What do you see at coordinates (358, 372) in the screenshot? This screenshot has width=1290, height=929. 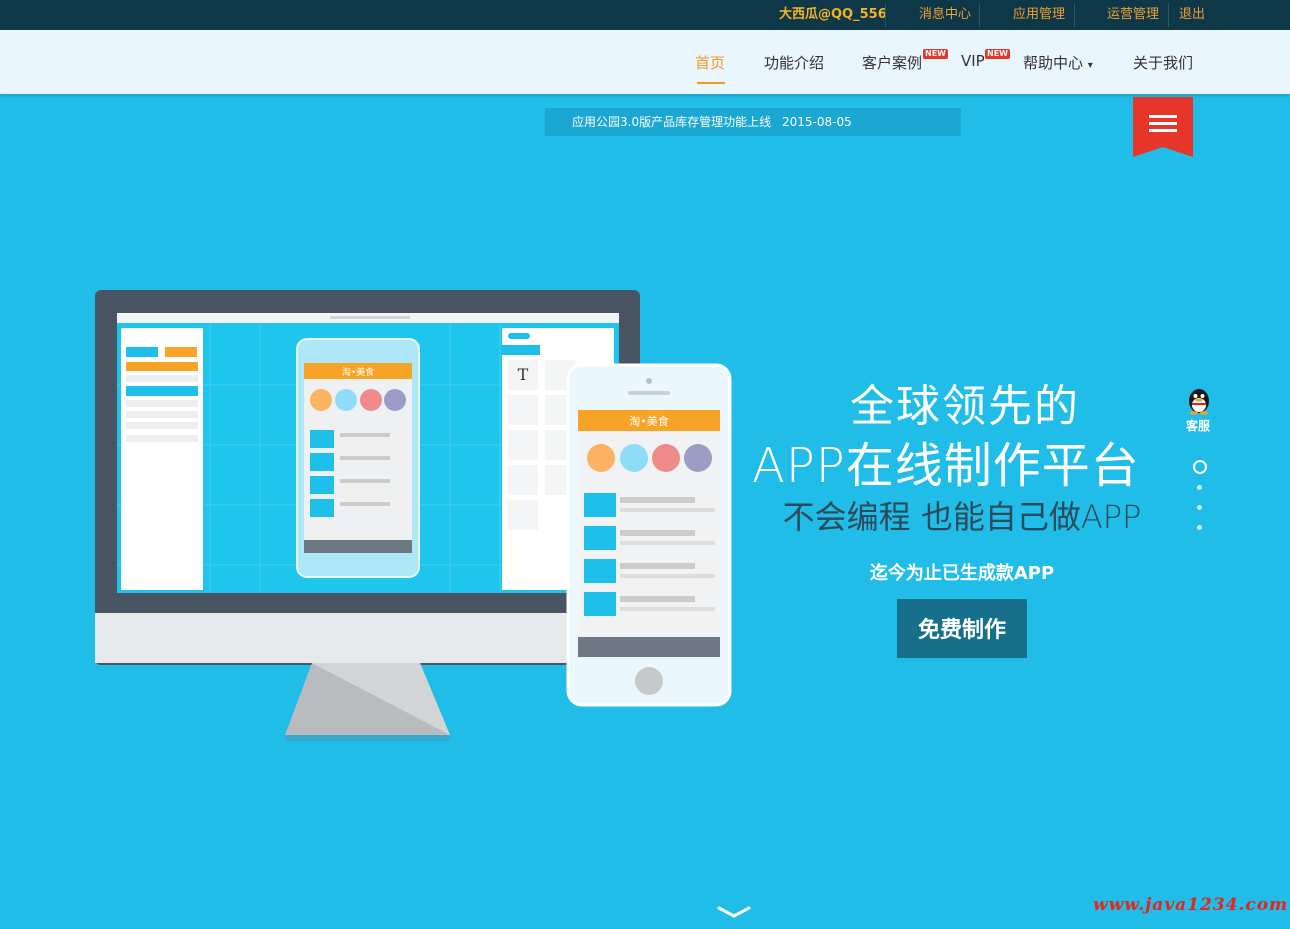 I see `app-title-small: 淘•美食` at bounding box center [358, 372].